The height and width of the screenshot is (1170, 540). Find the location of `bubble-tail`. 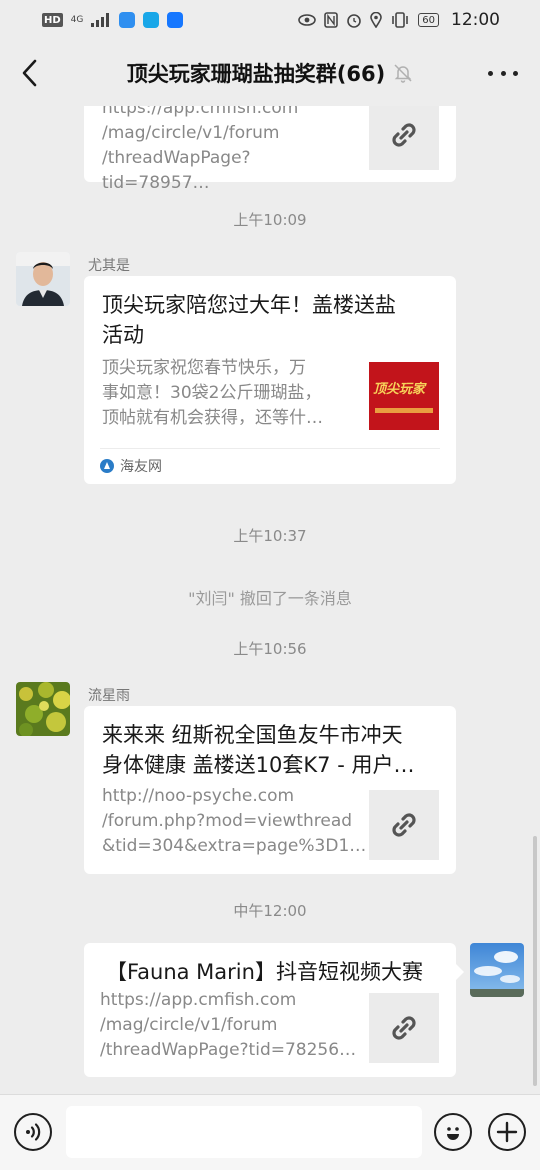

bubble-tail is located at coordinates (460, 972).